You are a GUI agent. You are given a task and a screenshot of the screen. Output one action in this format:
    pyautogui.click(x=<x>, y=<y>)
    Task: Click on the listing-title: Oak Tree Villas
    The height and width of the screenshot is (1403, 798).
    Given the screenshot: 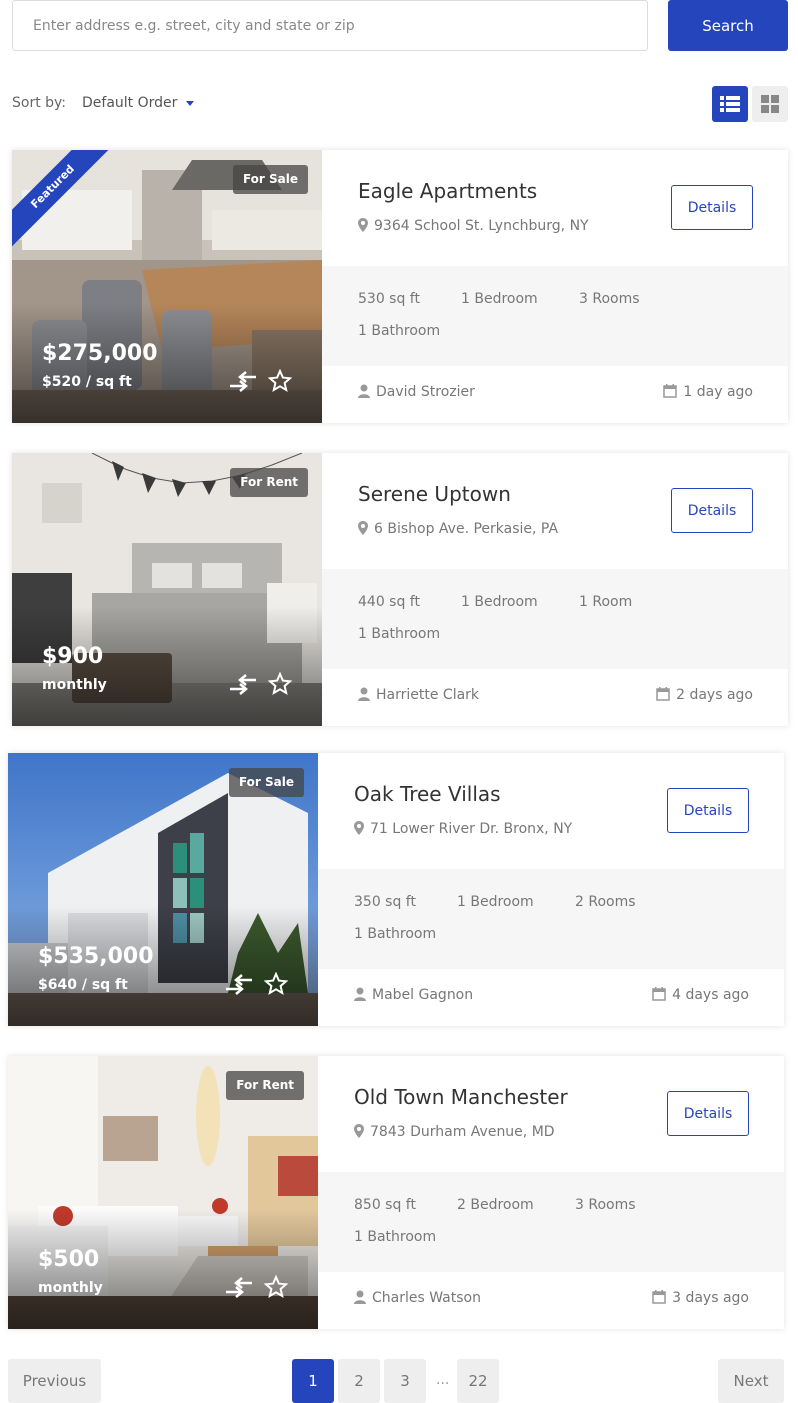 What is the action you would take?
    pyautogui.click(x=427, y=794)
    